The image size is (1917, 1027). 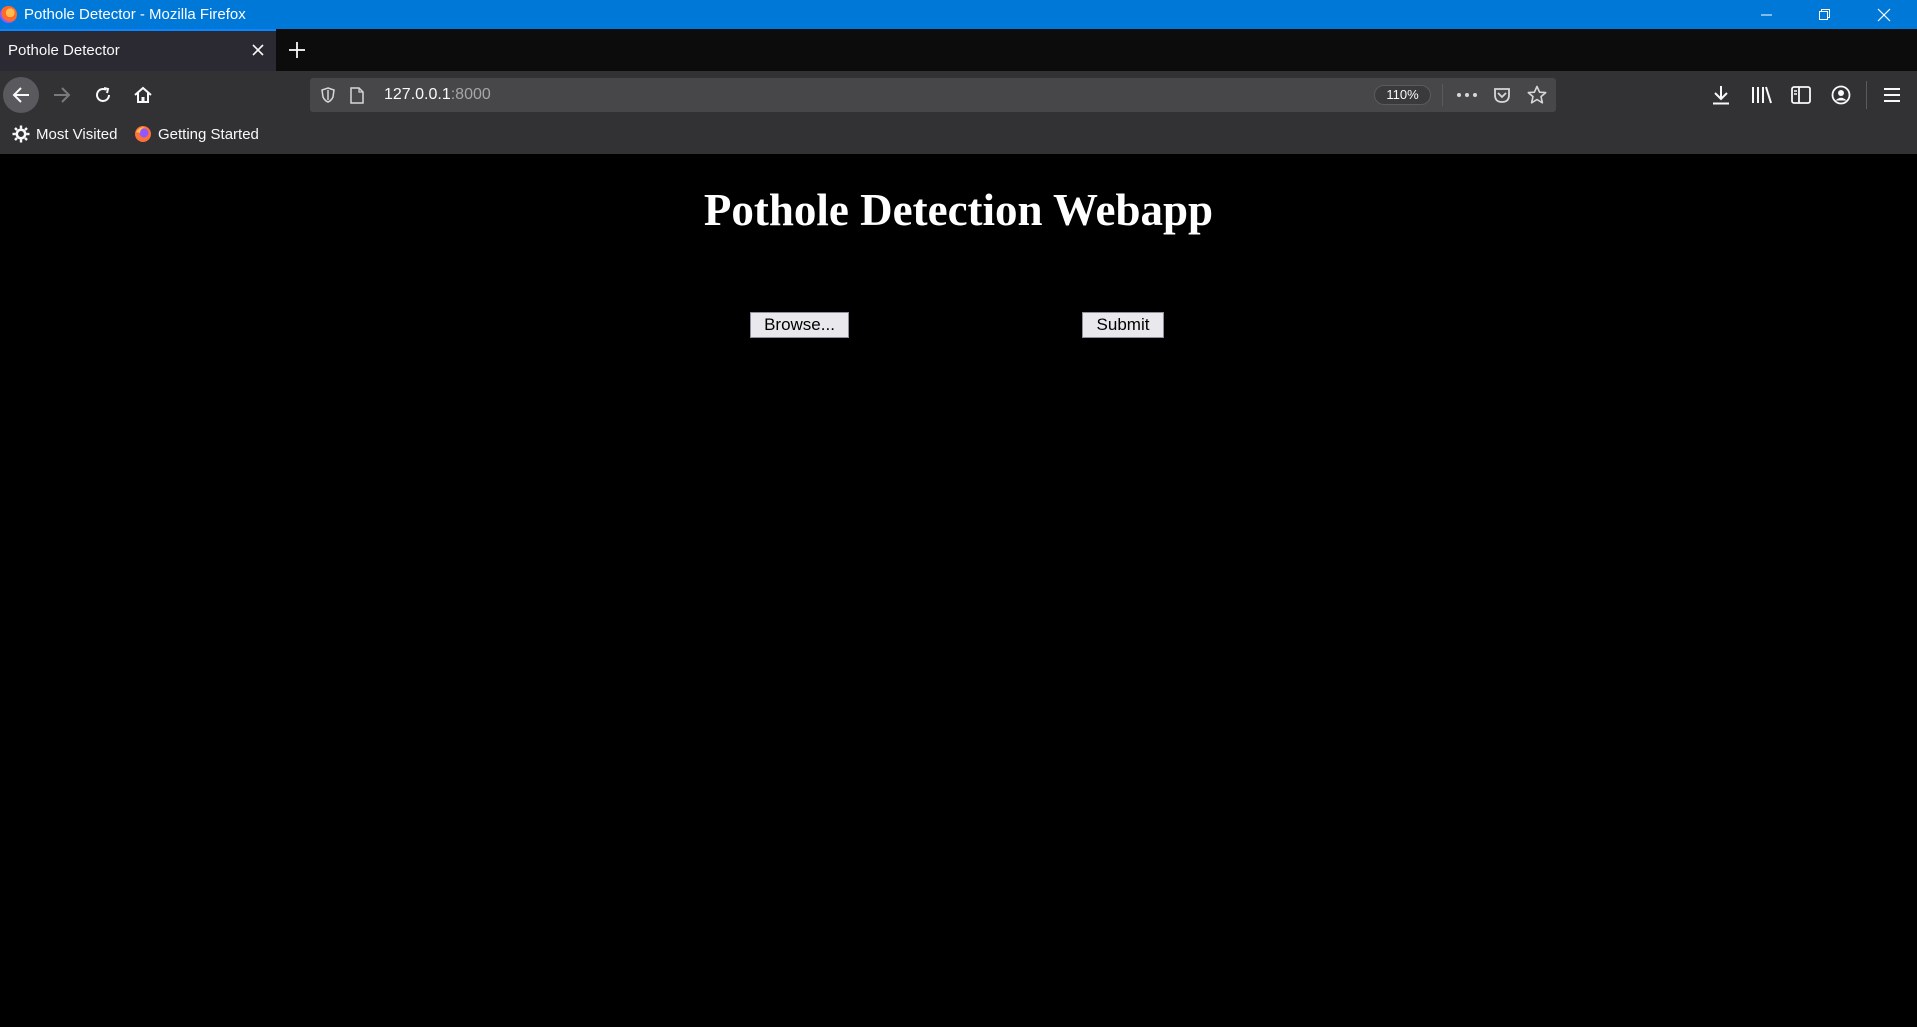 I want to click on bookmark-label: Most Visited, so click(x=77, y=134).